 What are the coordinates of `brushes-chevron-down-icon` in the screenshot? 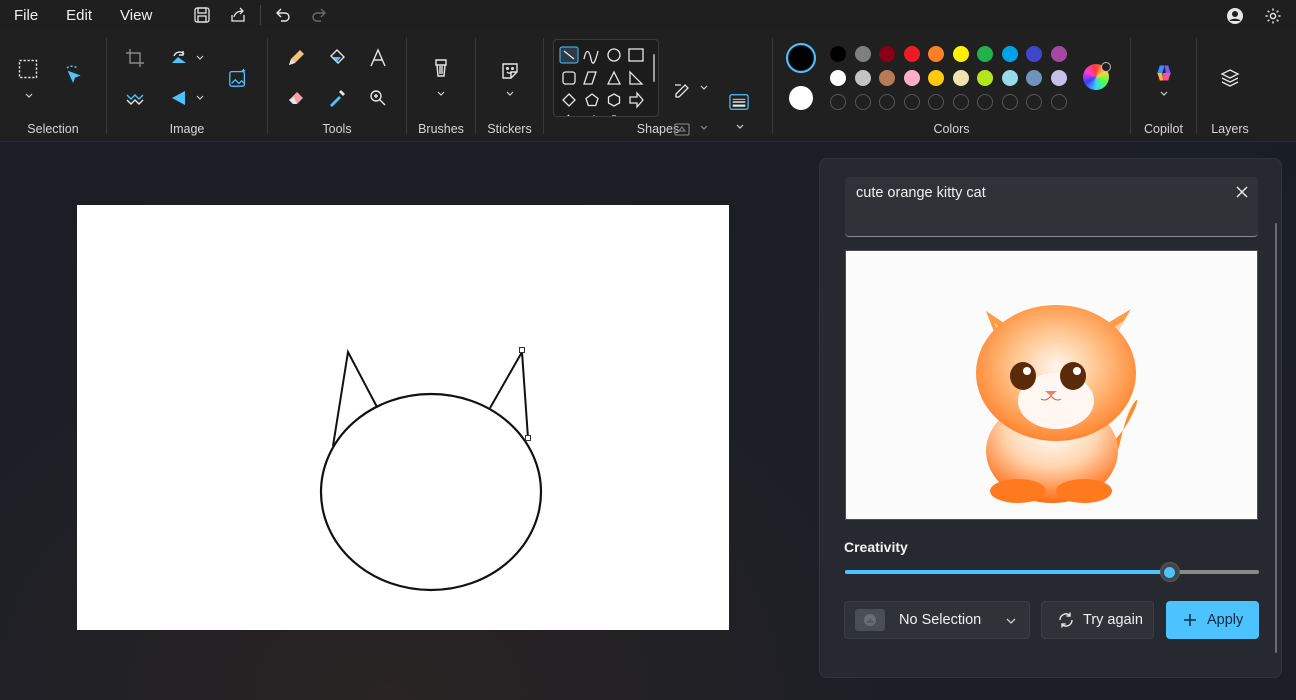 It's located at (441, 94).